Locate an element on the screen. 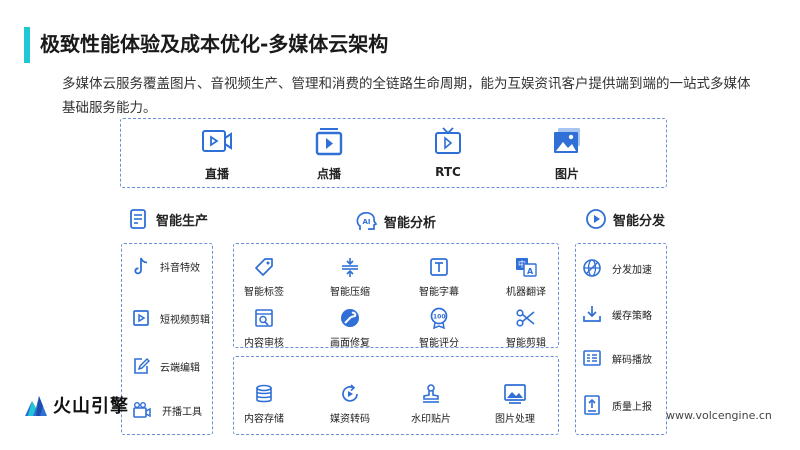 The width and height of the screenshot is (800, 450). analysis-item-score: 100 智能评分 is located at coordinates (439, 328).